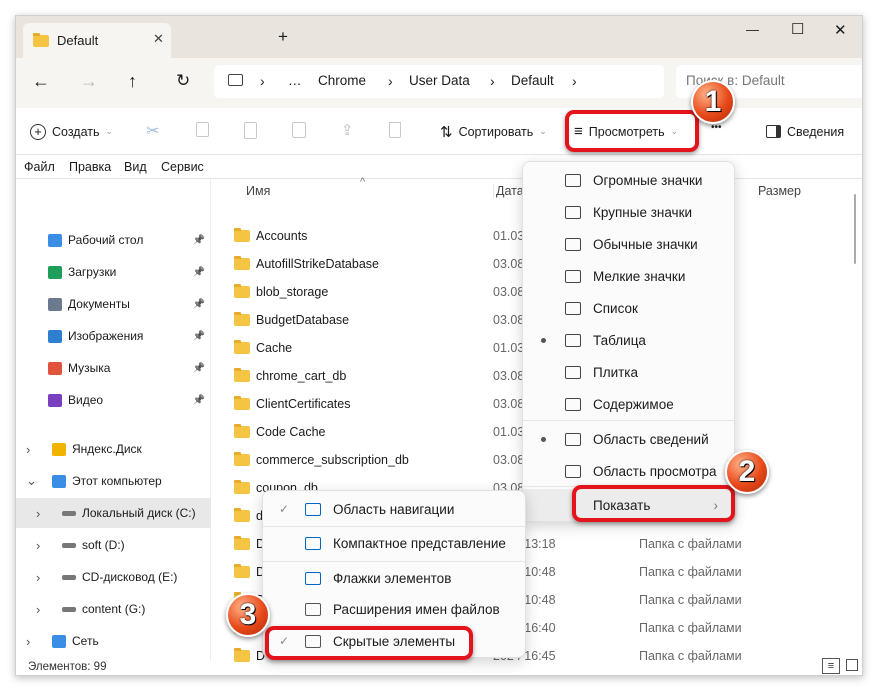  Describe the element at coordinates (752, 29) in the screenshot. I see `minimize-button: —` at that location.